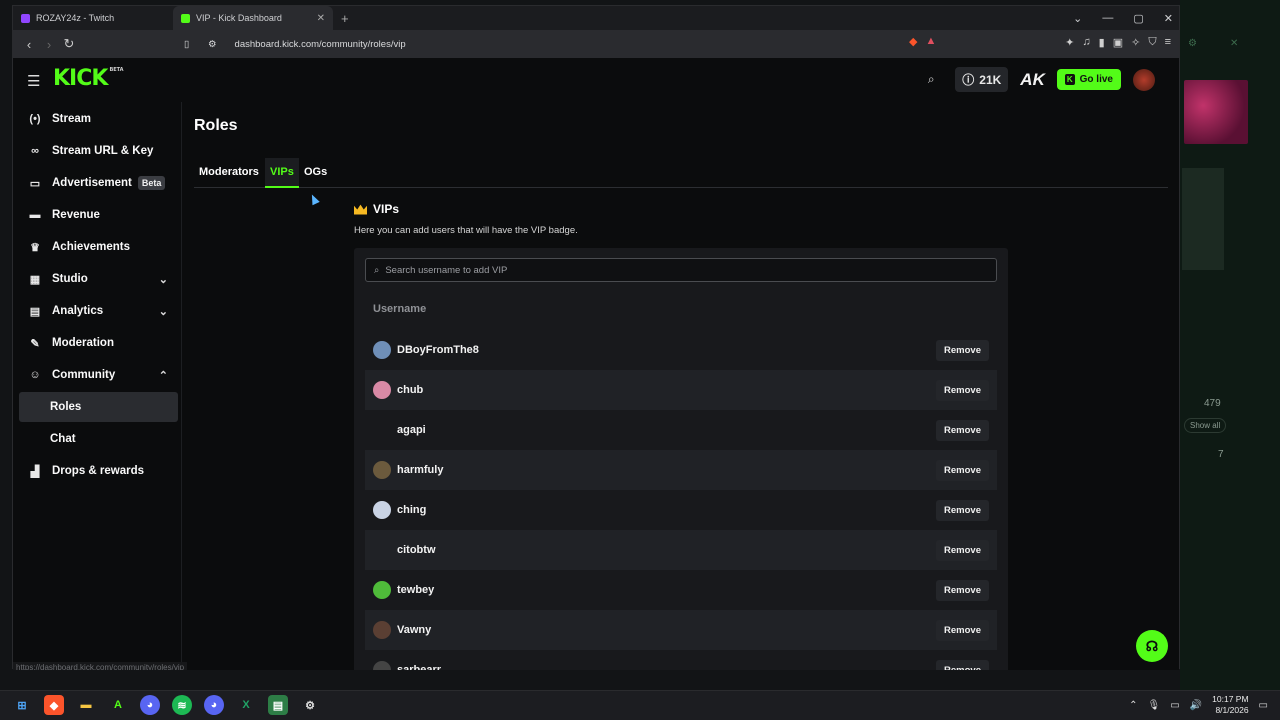  What do you see at coordinates (419, 667) in the screenshot?
I see `username: sarbearr` at bounding box center [419, 667].